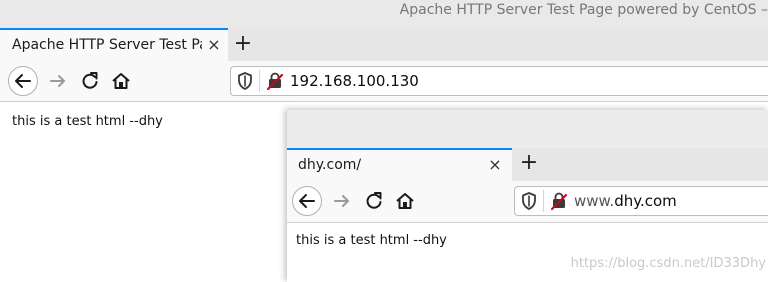 This screenshot has height=282, width=768. I want to click on back-back-button, so click(23, 81).